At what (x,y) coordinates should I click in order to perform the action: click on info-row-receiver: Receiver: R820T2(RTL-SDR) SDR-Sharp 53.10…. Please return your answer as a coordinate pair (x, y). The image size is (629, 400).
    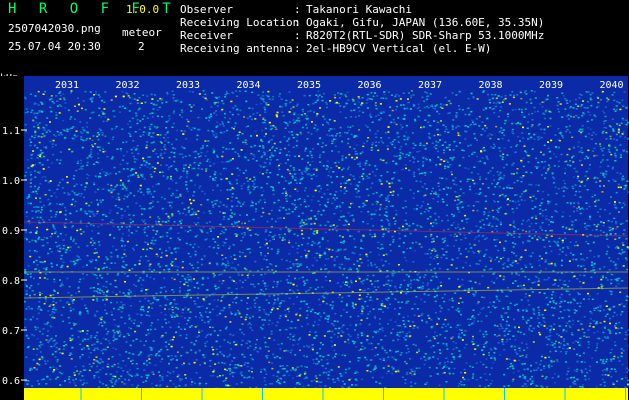
    Looking at the image, I should click on (362, 35).